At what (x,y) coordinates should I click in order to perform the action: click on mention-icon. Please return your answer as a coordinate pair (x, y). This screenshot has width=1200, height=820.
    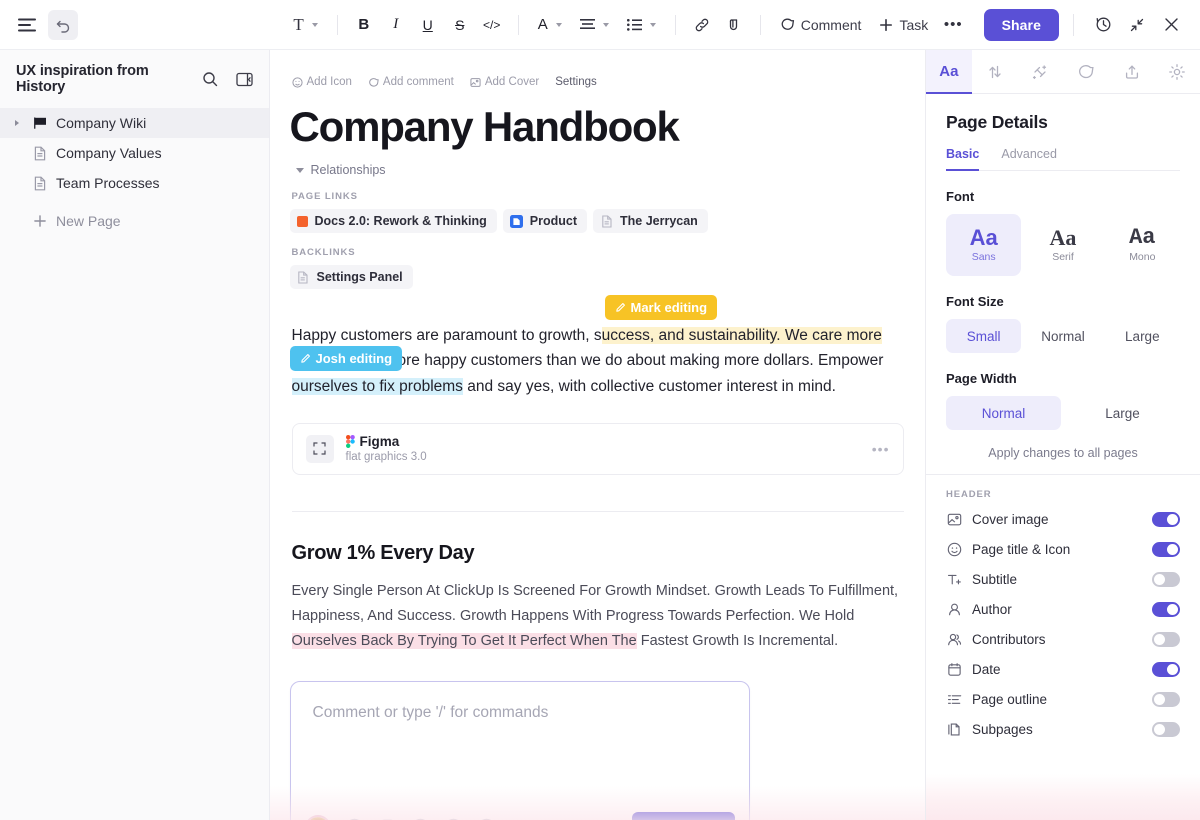
    Looking at the image, I should click on (355, 816).